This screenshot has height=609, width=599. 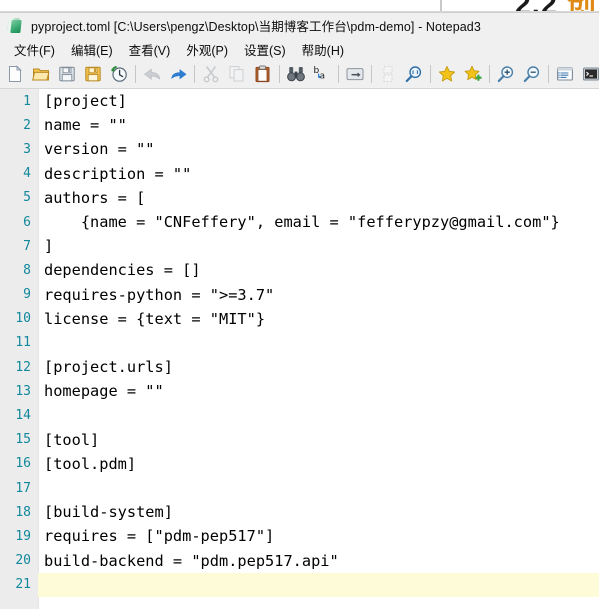 I want to click on copy-icon, so click(x=237, y=74).